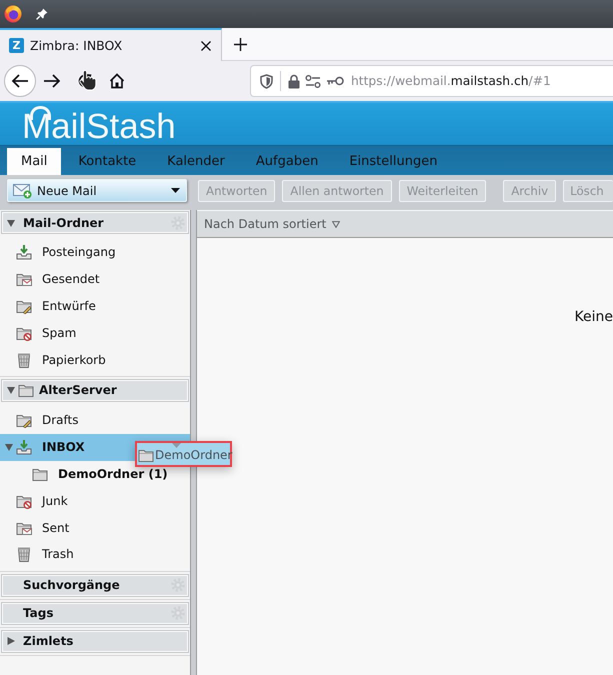 The image size is (613, 675). I want to click on back-icon, so click(20, 81).